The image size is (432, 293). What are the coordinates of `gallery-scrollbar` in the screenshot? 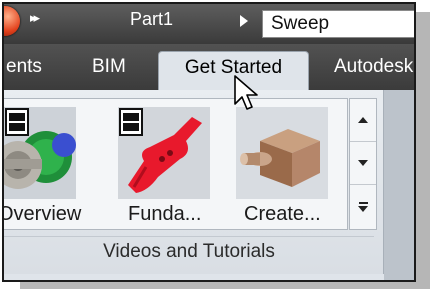 It's located at (363, 164).